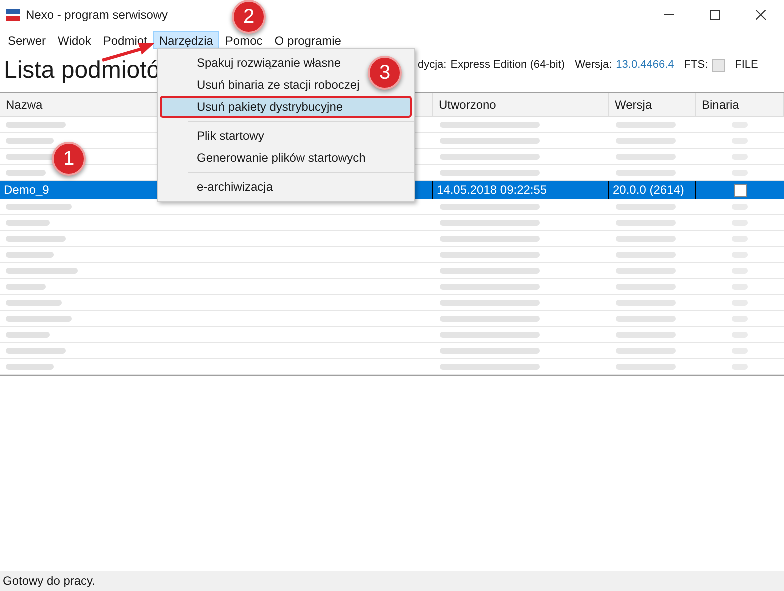  What do you see at coordinates (432, 65) in the screenshot?
I see `edition-label: dycja:` at bounding box center [432, 65].